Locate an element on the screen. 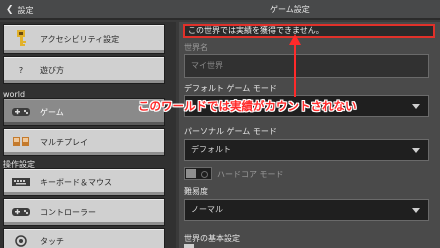 This screenshot has height=248, width=440. sidebar-item-label: 遊び方 is located at coordinates (52, 70).